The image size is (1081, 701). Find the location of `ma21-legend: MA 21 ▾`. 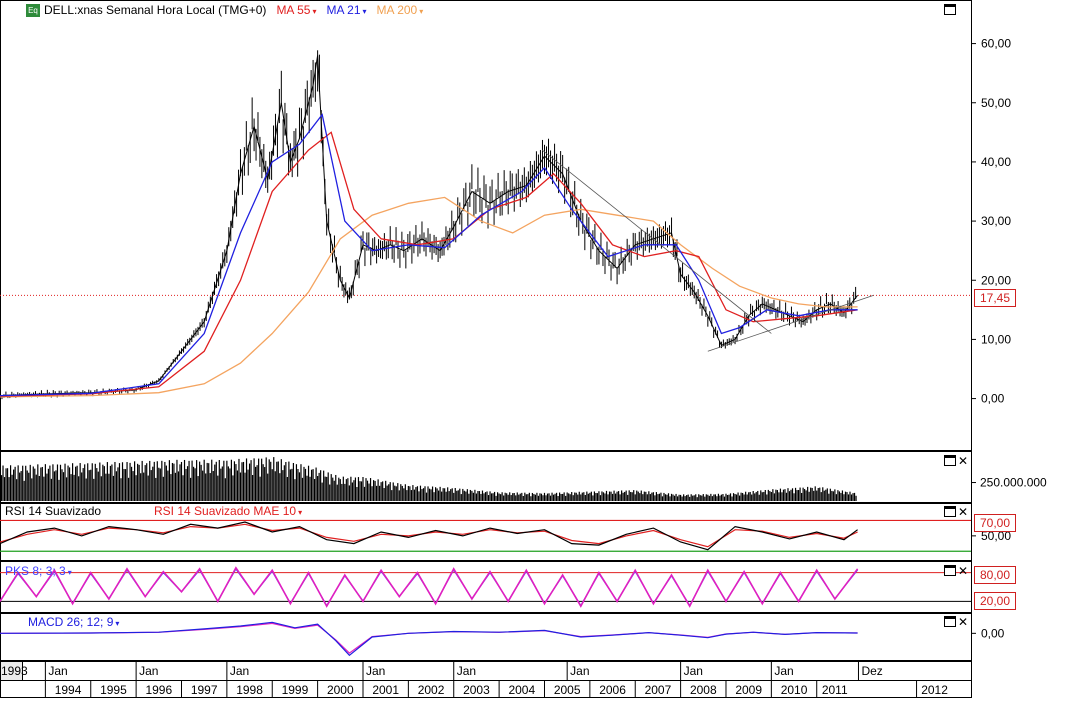

ma21-legend: MA 21 ▾ is located at coordinates (346, 10).